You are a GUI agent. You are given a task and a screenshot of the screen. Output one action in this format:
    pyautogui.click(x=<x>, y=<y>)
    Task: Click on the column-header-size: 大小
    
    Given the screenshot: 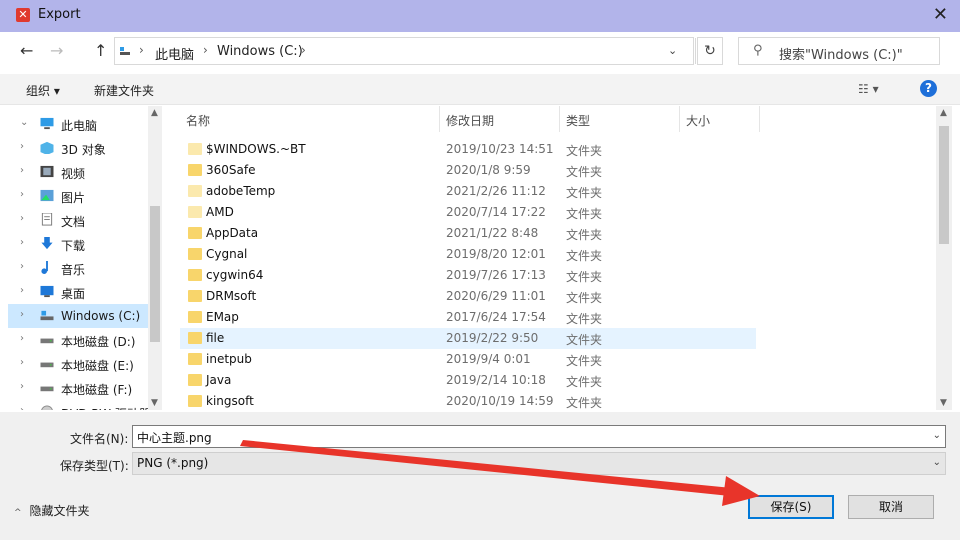 What is the action you would take?
    pyautogui.click(x=720, y=119)
    